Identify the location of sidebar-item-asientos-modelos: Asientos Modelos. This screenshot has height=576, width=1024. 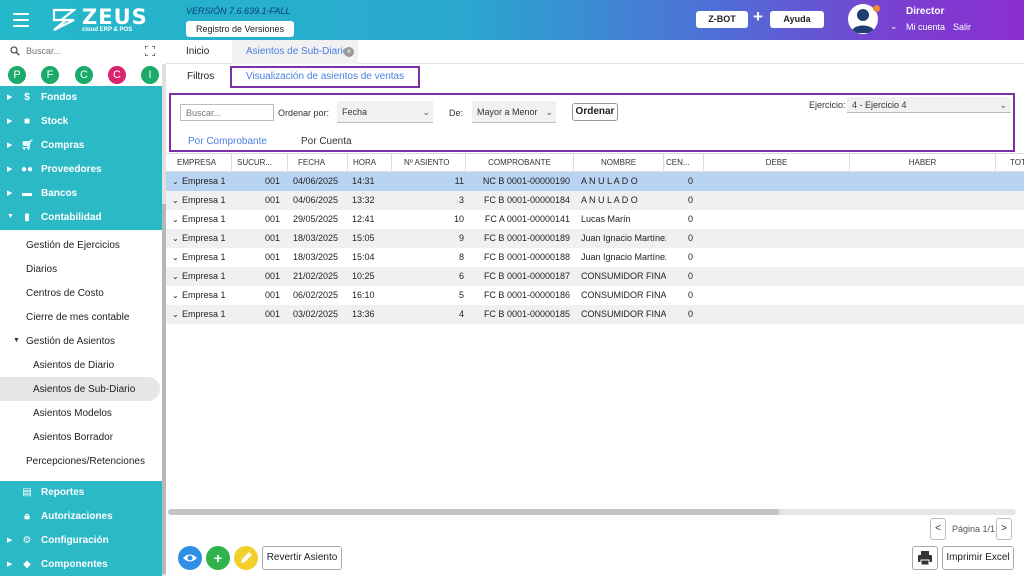
(81, 413).